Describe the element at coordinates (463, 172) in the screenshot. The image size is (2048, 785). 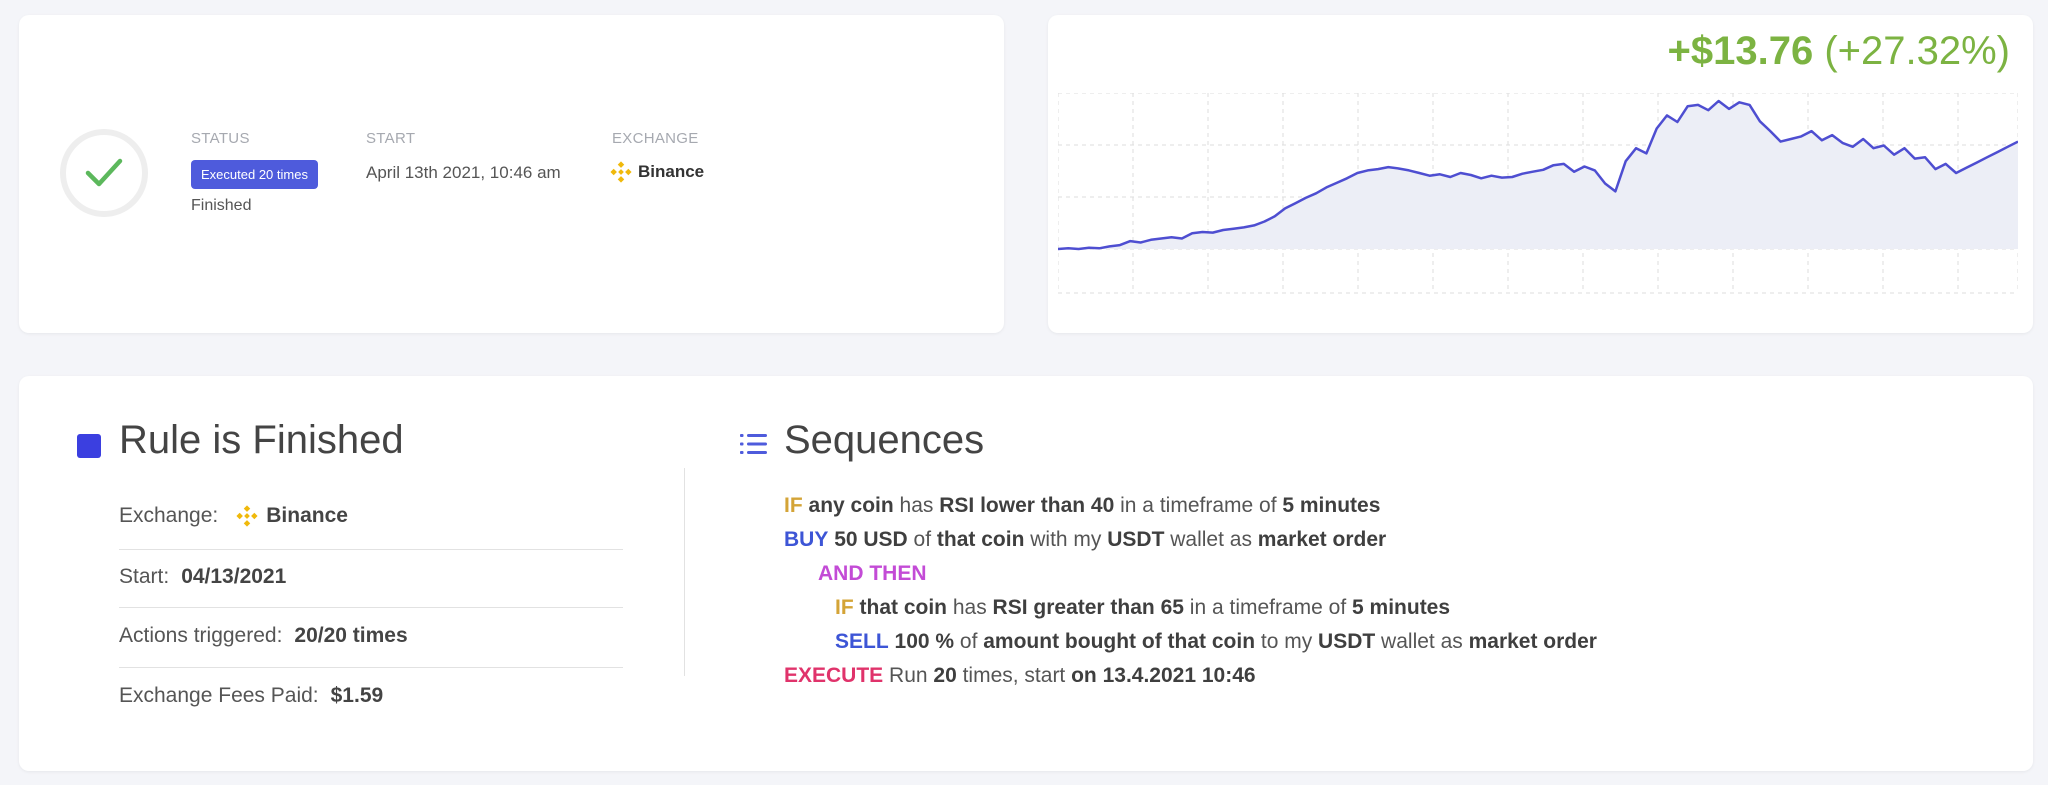
I see `start-value: April 13th 2021, 10:46 am` at that location.